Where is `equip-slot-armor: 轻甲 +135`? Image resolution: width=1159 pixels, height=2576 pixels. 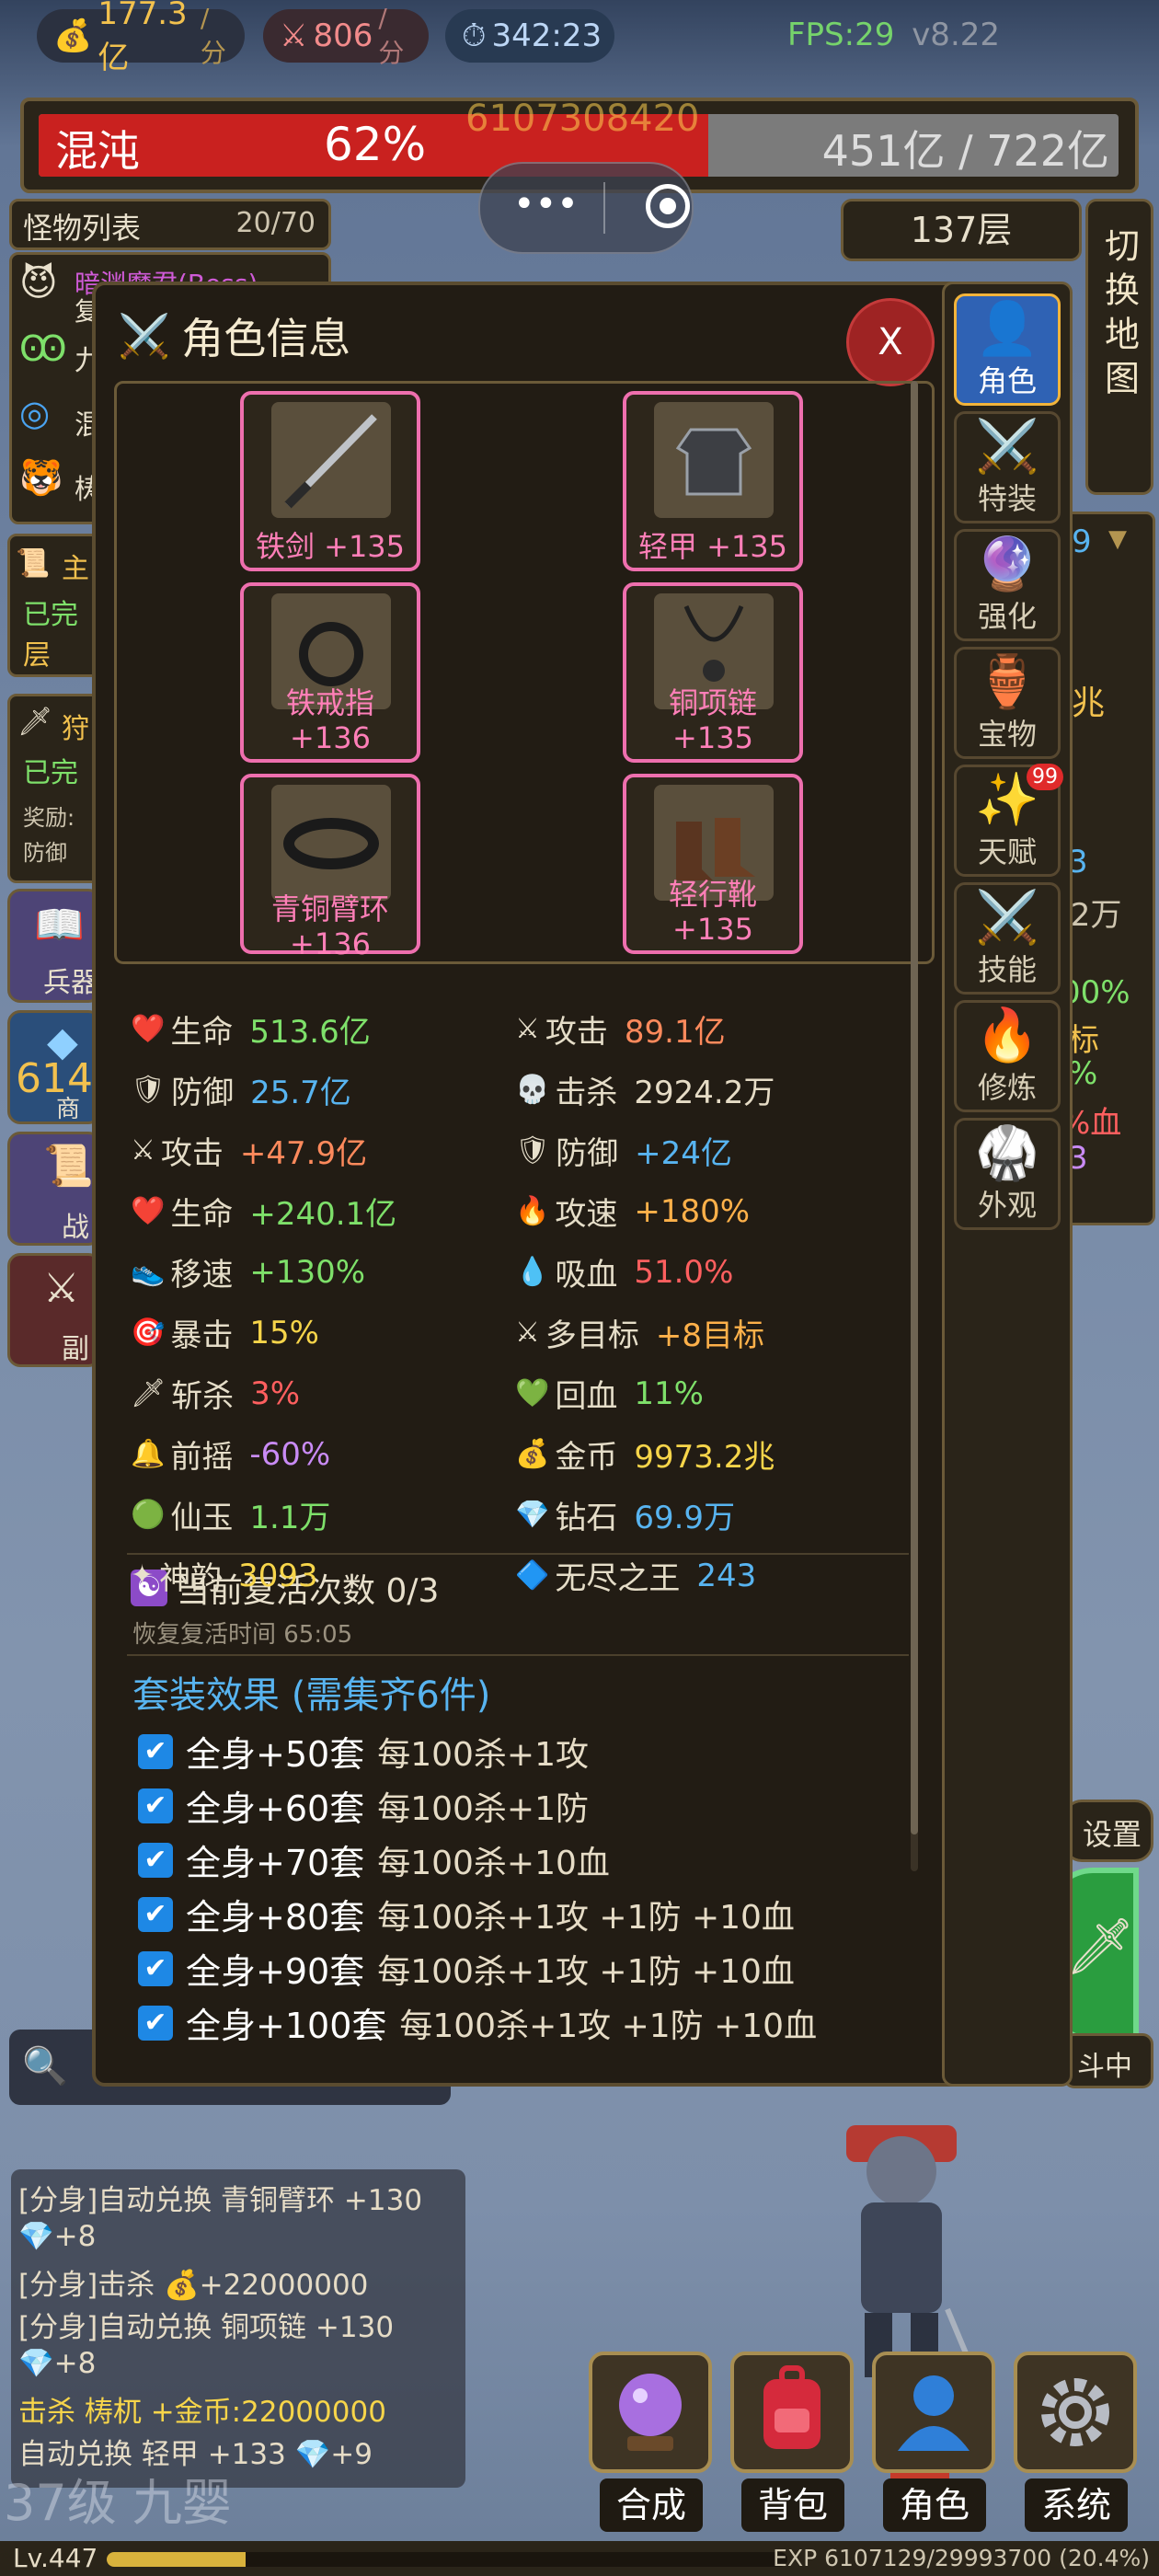 equip-slot-armor: 轻甲 +135 is located at coordinates (713, 481).